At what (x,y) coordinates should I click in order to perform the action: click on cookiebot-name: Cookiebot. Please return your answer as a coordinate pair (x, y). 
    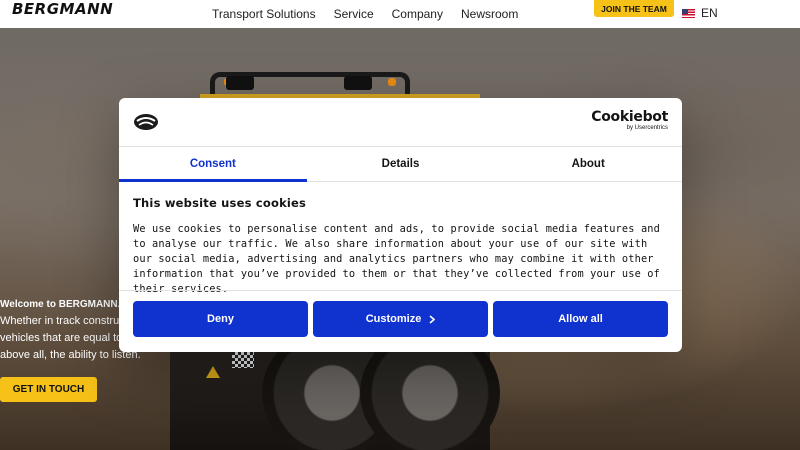
    Looking at the image, I should click on (629, 117).